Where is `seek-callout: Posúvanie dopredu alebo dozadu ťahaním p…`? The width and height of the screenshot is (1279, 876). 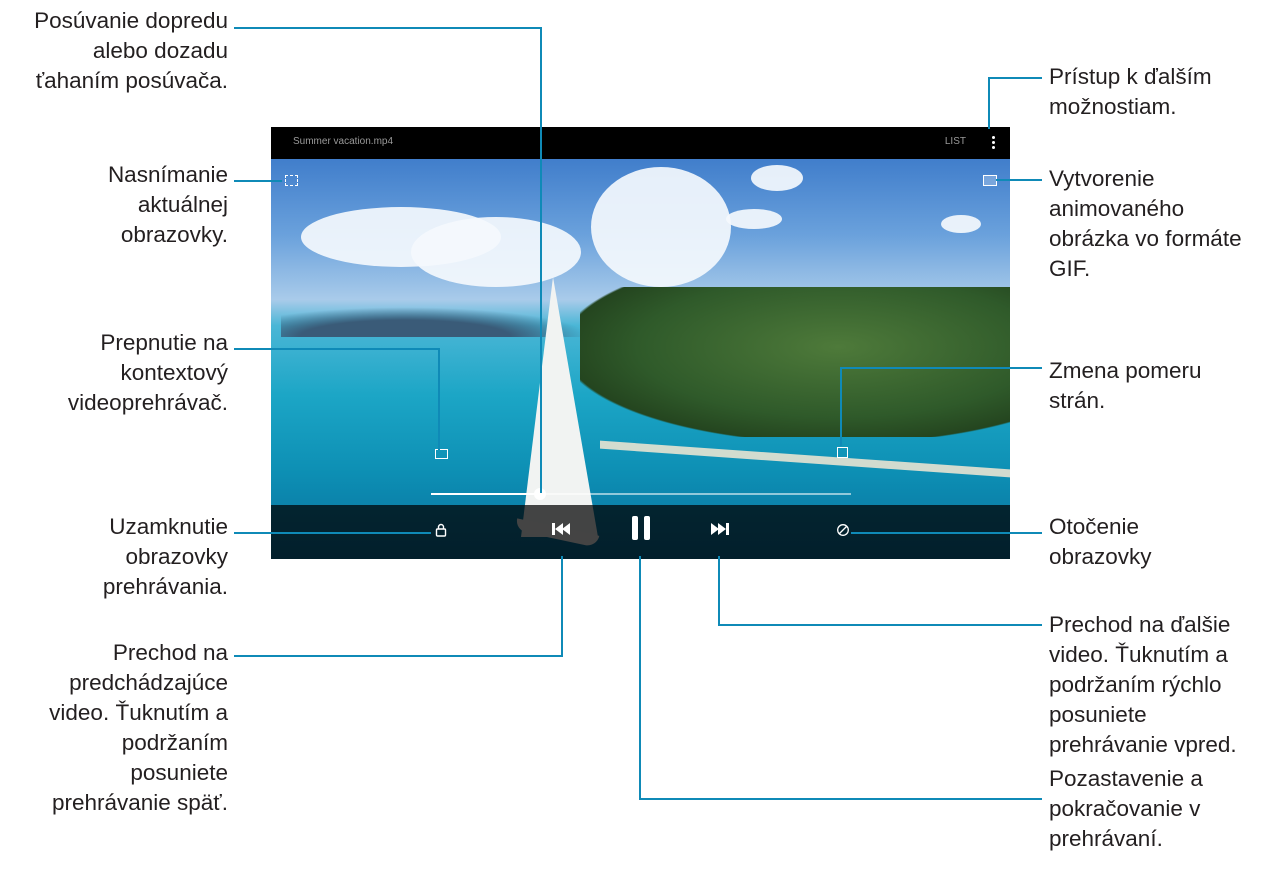
seek-callout: Posúvanie dopredu alebo dozadu ťahaním p… is located at coordinates (131, 50).